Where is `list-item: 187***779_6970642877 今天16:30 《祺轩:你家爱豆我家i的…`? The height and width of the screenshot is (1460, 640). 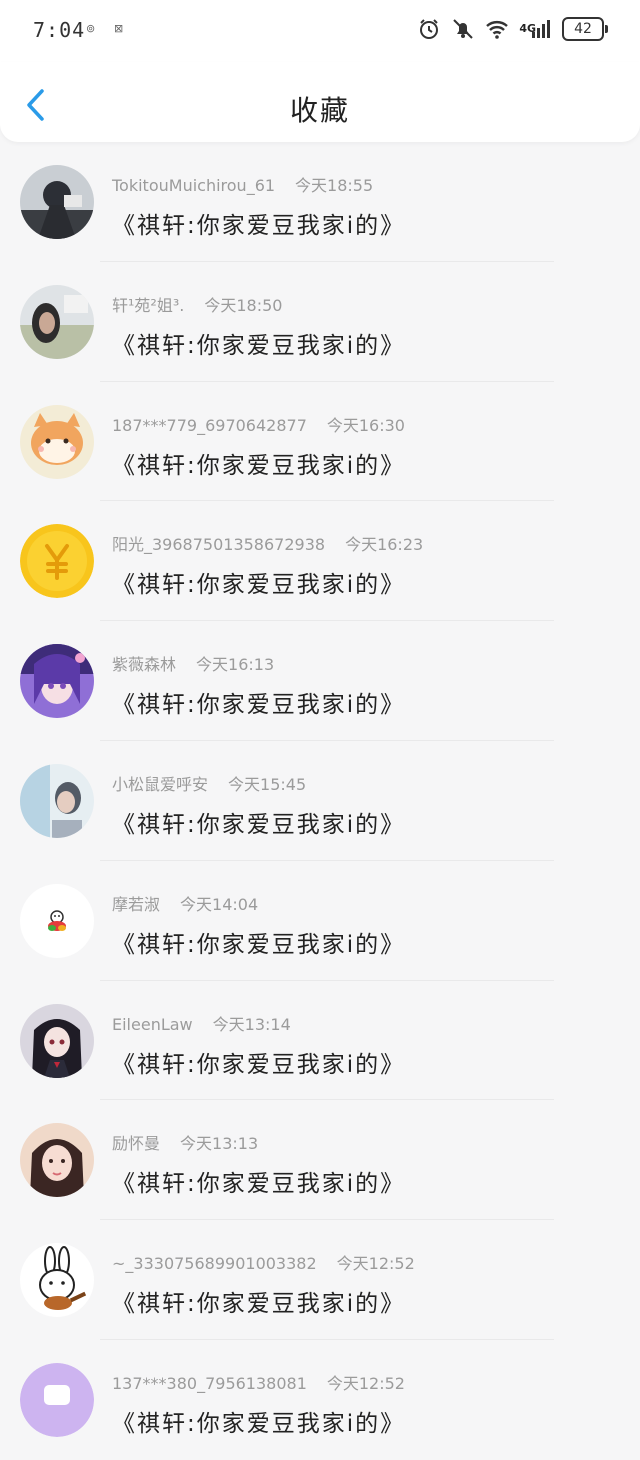 list-item: 187***779_6970642877 今天16:30 《祺轩:你家爱豆我家i的… is located at coordinates (320, 442).